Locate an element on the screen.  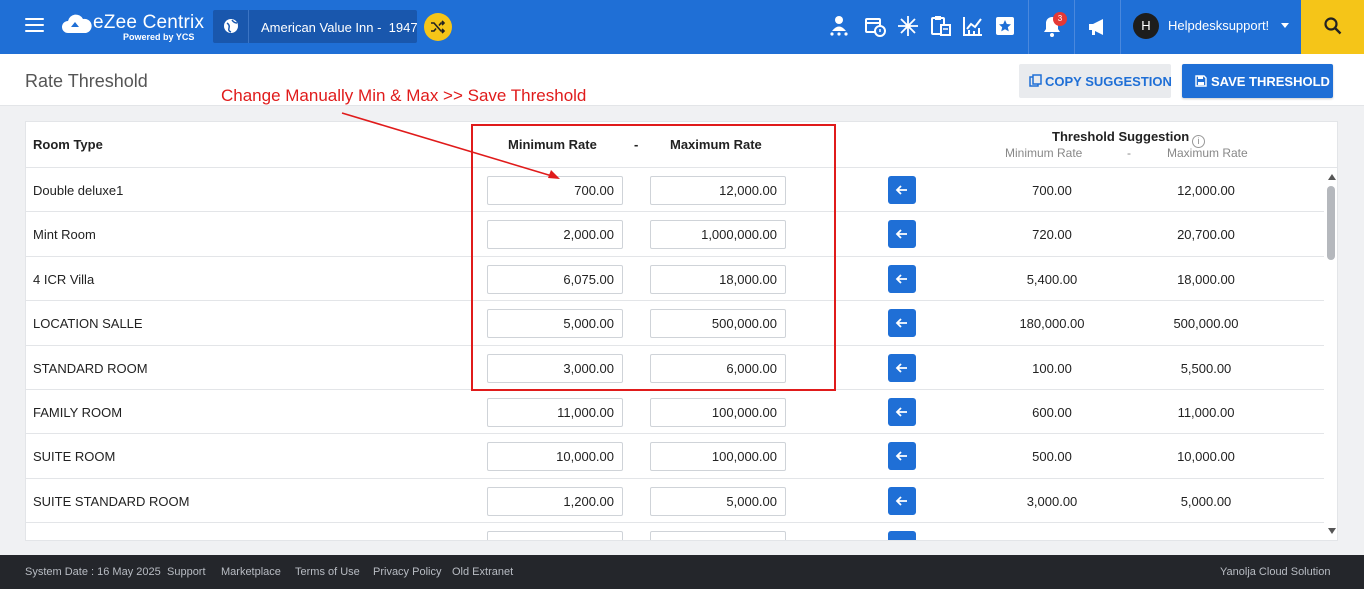
minimum-rate-input: 1,200.00 is located at coordinates (555, 501).